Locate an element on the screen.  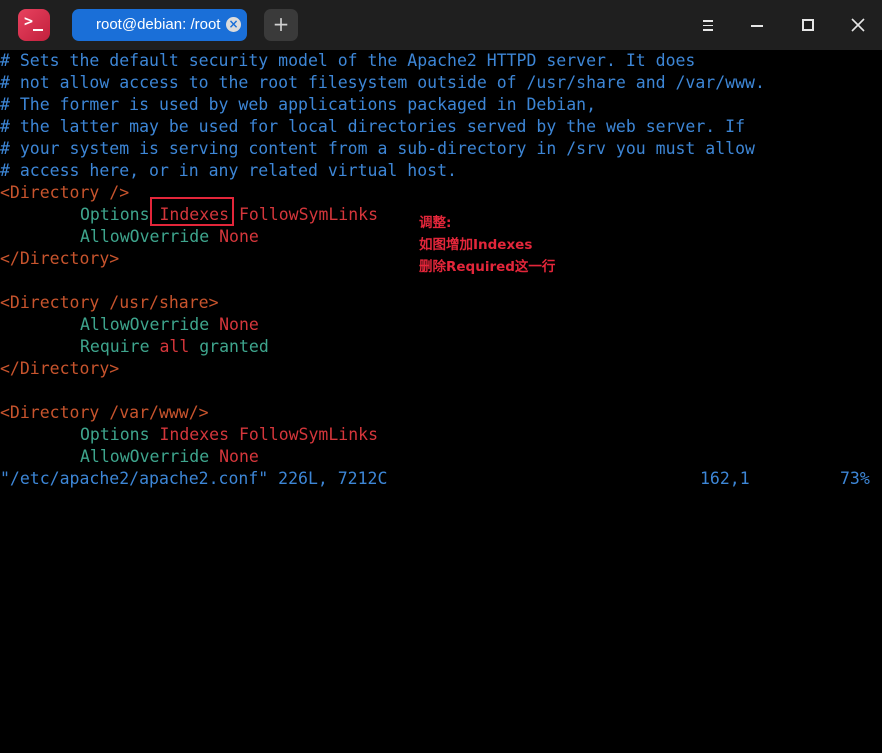
terminal-app-icon: > is located at coordinates (34, 25).